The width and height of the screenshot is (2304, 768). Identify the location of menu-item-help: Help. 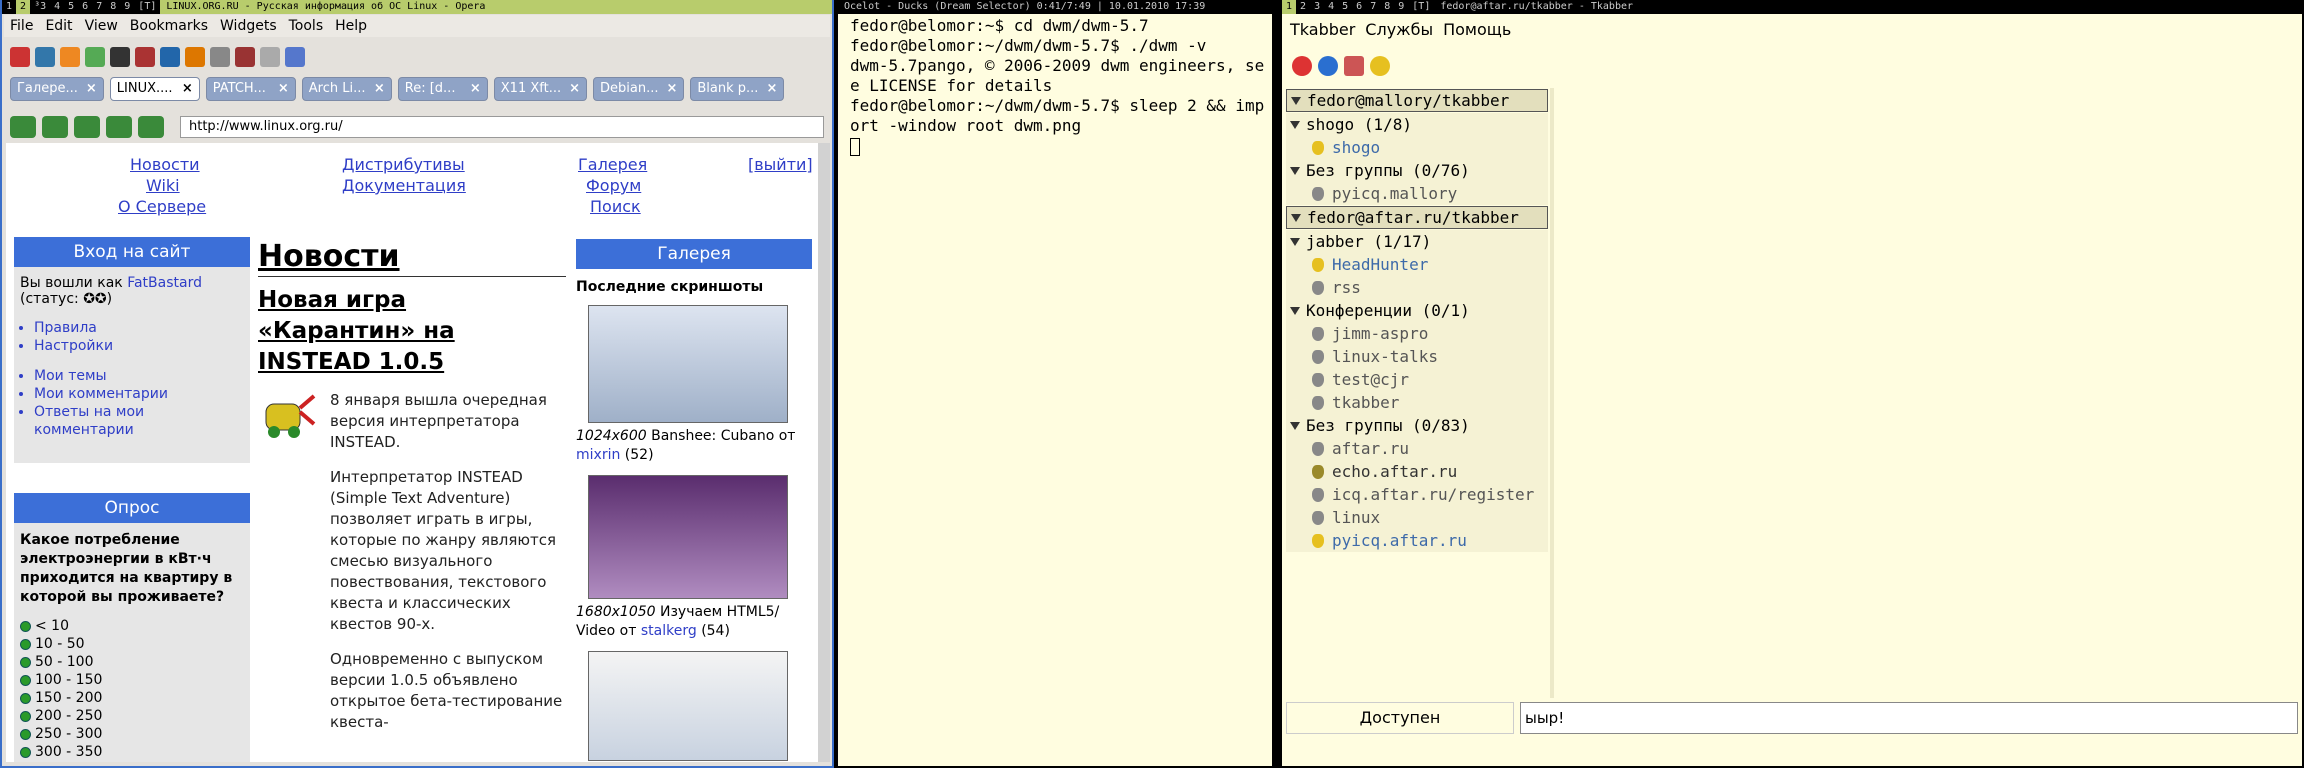
(351, 26).